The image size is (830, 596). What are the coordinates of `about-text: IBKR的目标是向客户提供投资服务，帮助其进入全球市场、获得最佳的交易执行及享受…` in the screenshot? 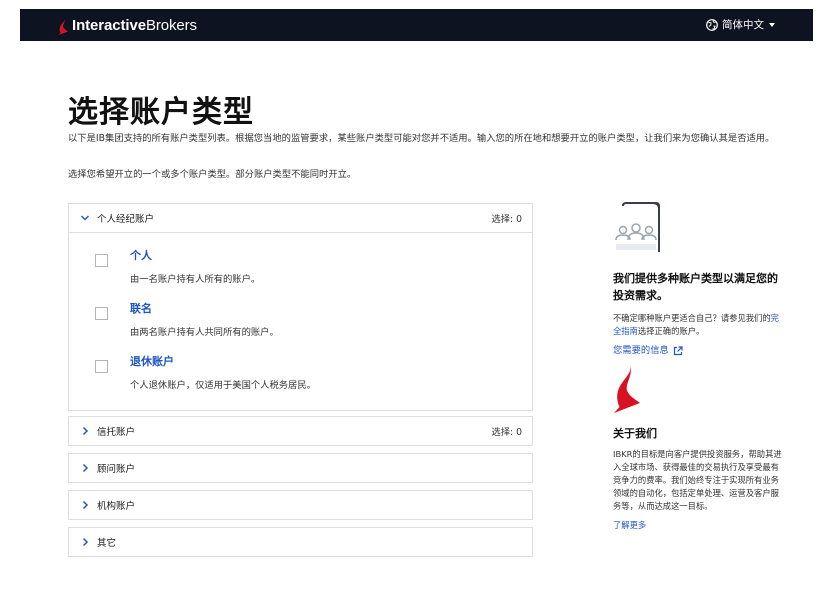 It's located at (697, 480).